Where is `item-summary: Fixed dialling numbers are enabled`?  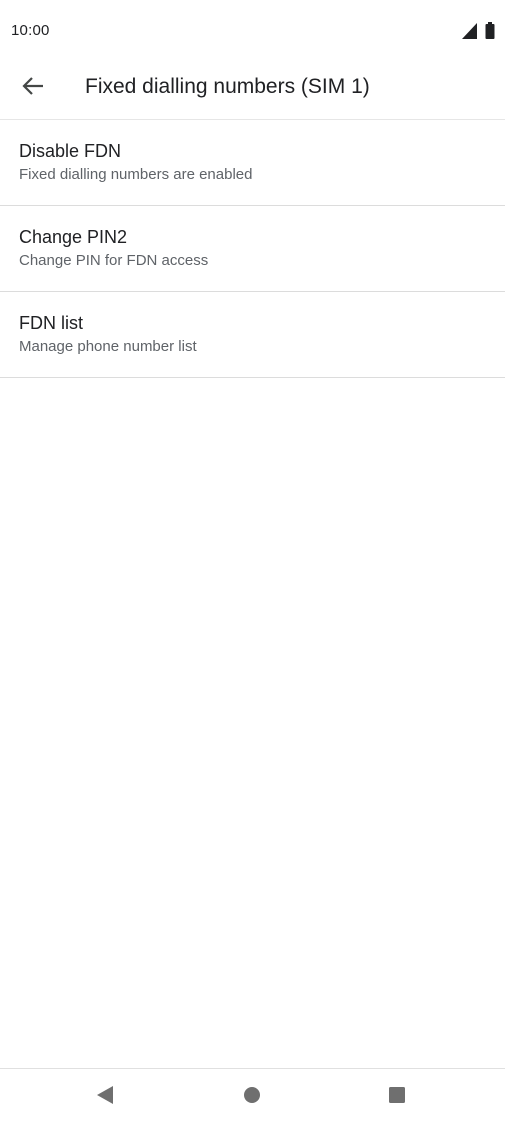 item-summary: Fixed dialling numbers are enabled is located at coordinates (136, 174).